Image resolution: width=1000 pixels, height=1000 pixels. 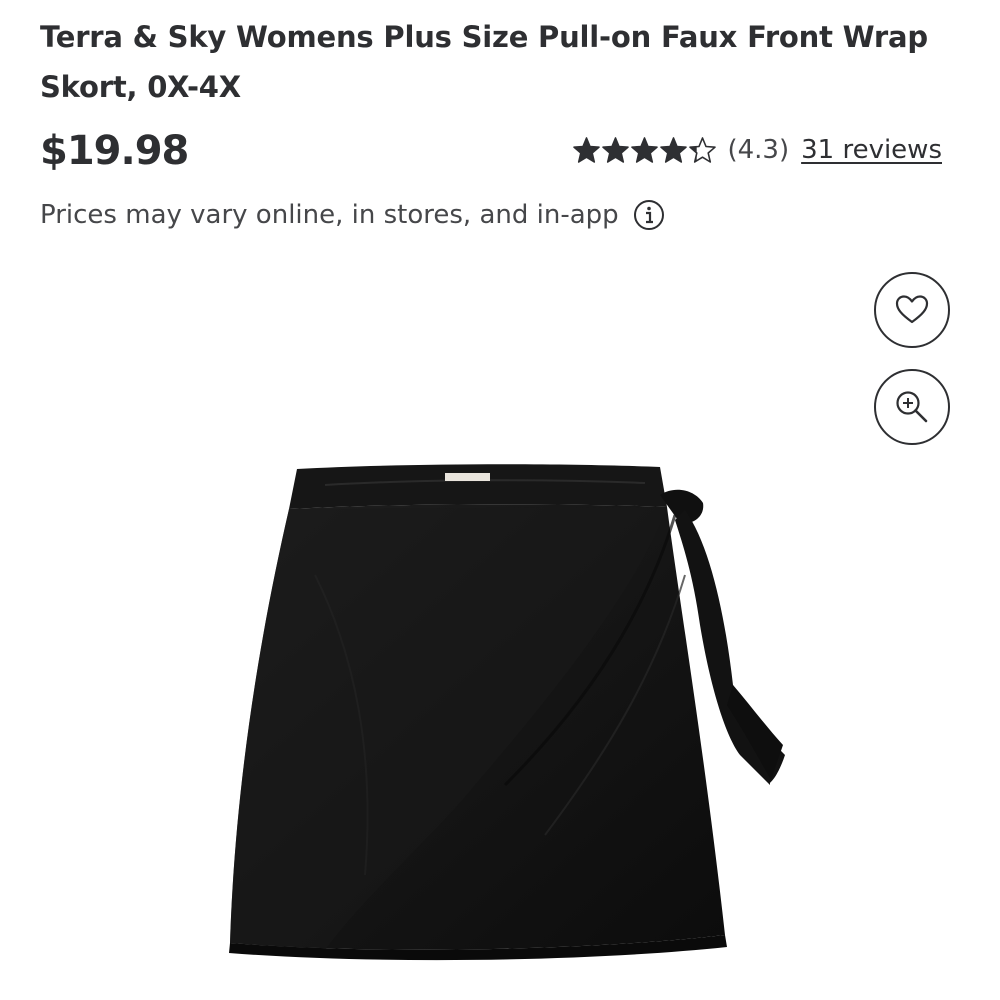 I want to click on zoom-in-icon, so click(x=912, y=407).